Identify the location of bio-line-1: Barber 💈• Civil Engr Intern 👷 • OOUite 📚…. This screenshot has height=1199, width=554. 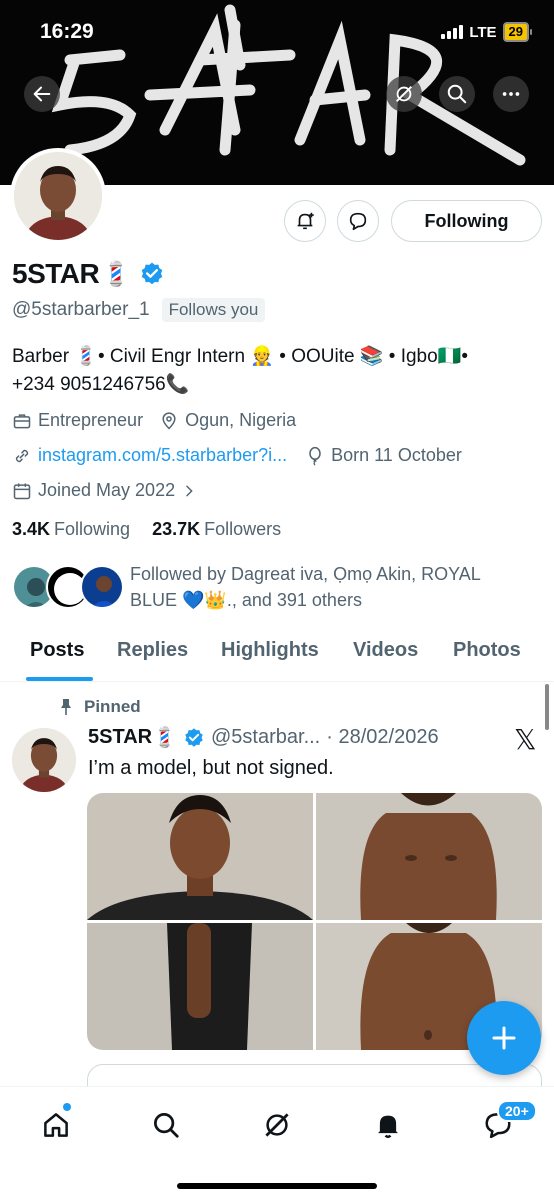
(240, 356).